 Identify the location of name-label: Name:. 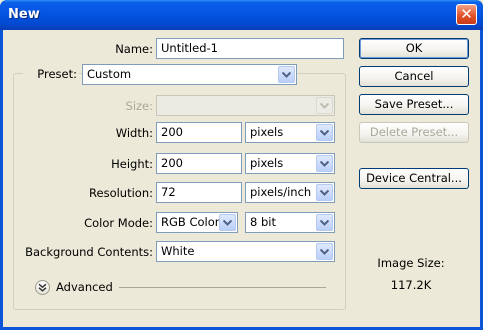
(134, 49).